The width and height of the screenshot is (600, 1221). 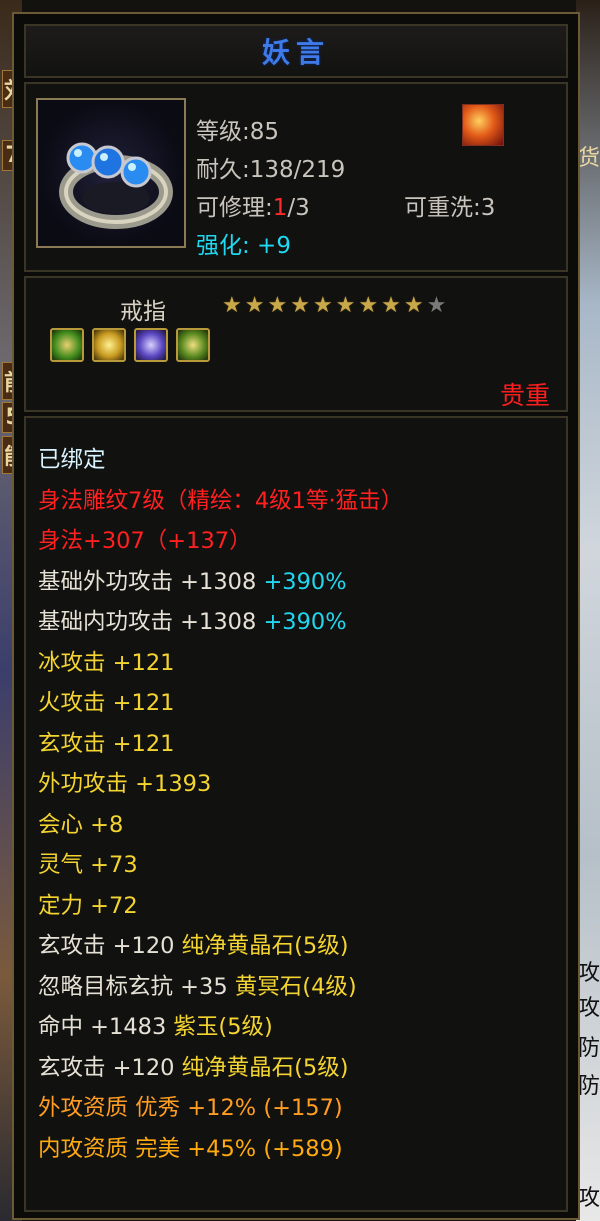 I want to click on background-right-label-2: 攻, so click(x=589, y=973).